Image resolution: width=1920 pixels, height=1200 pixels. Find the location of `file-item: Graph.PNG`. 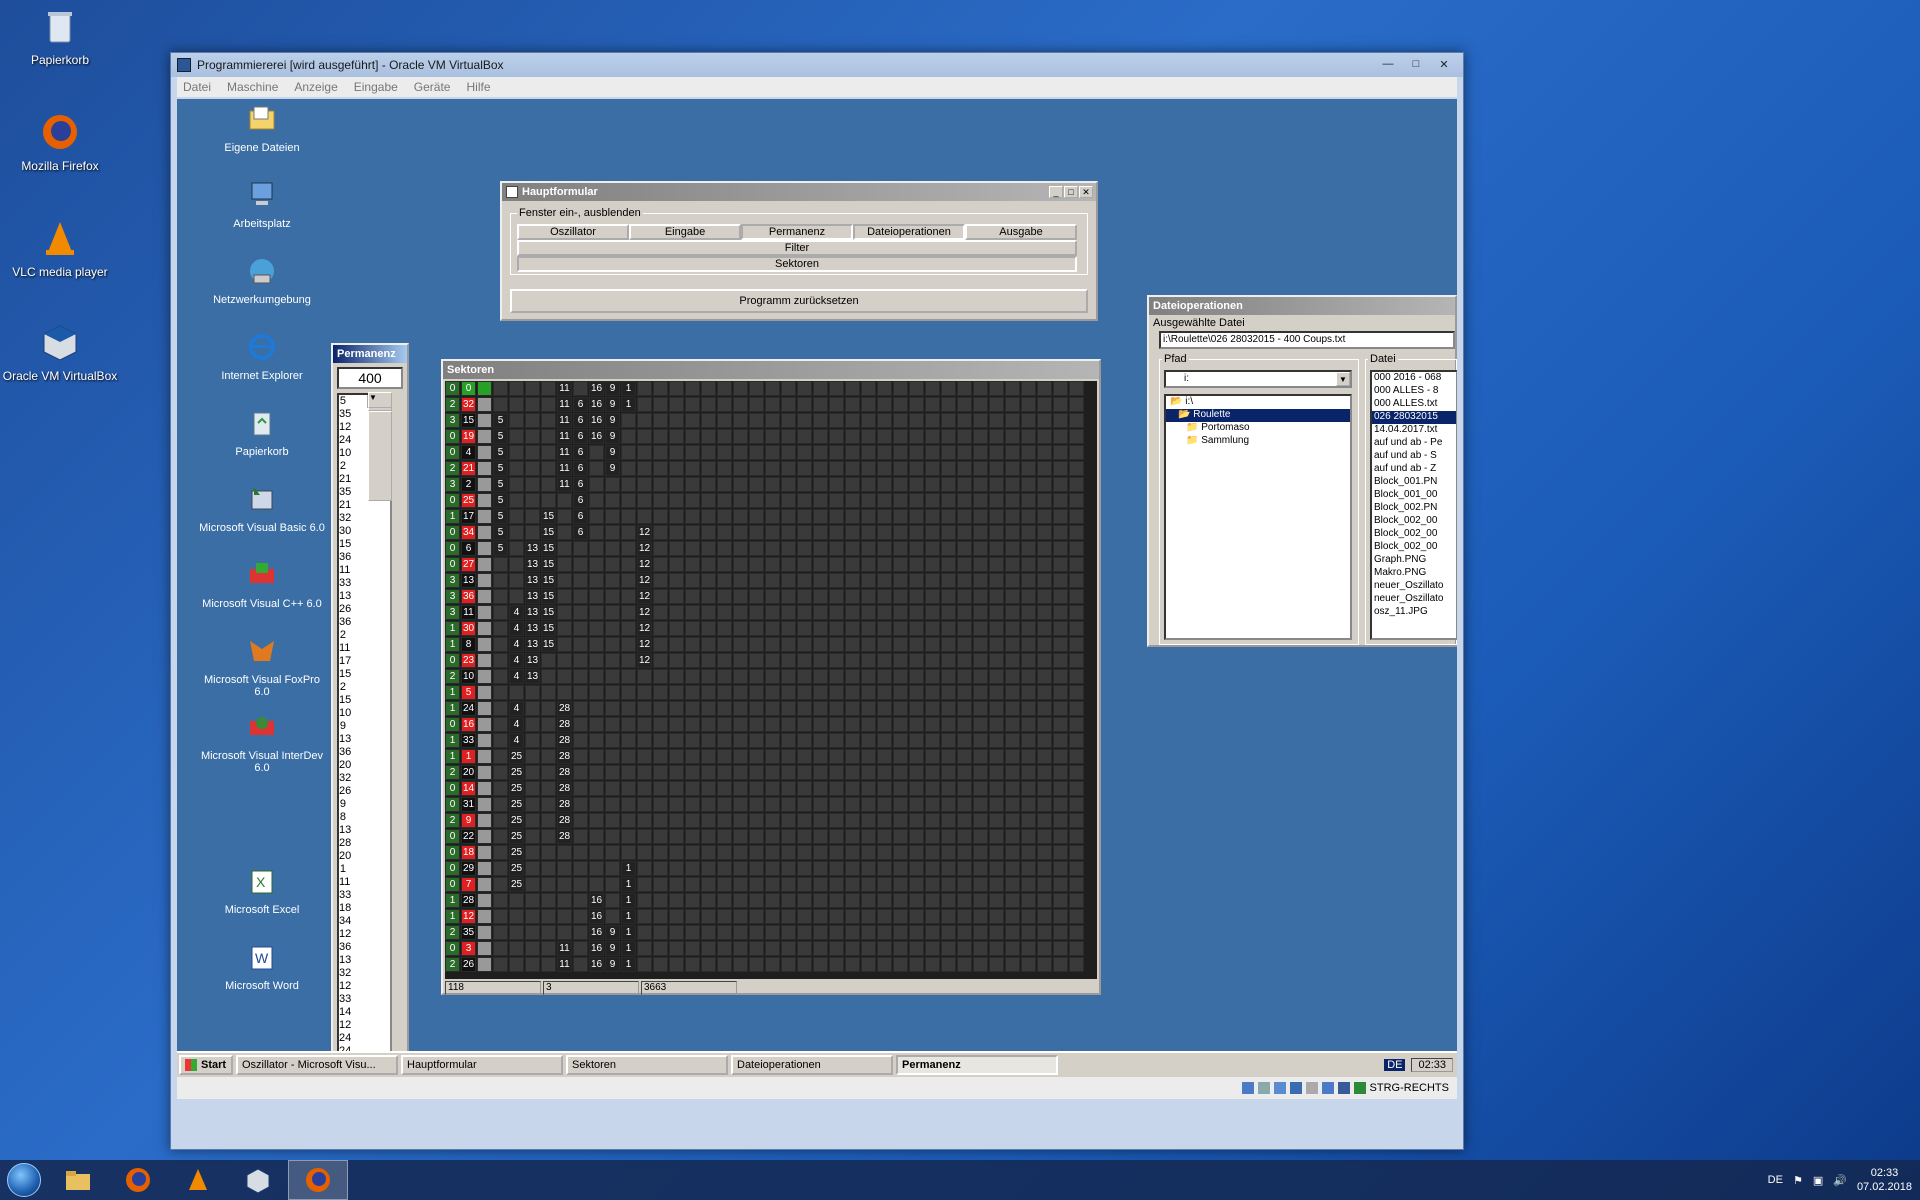

file-item: Graph.PNG is located at coordinates (1414, 560).